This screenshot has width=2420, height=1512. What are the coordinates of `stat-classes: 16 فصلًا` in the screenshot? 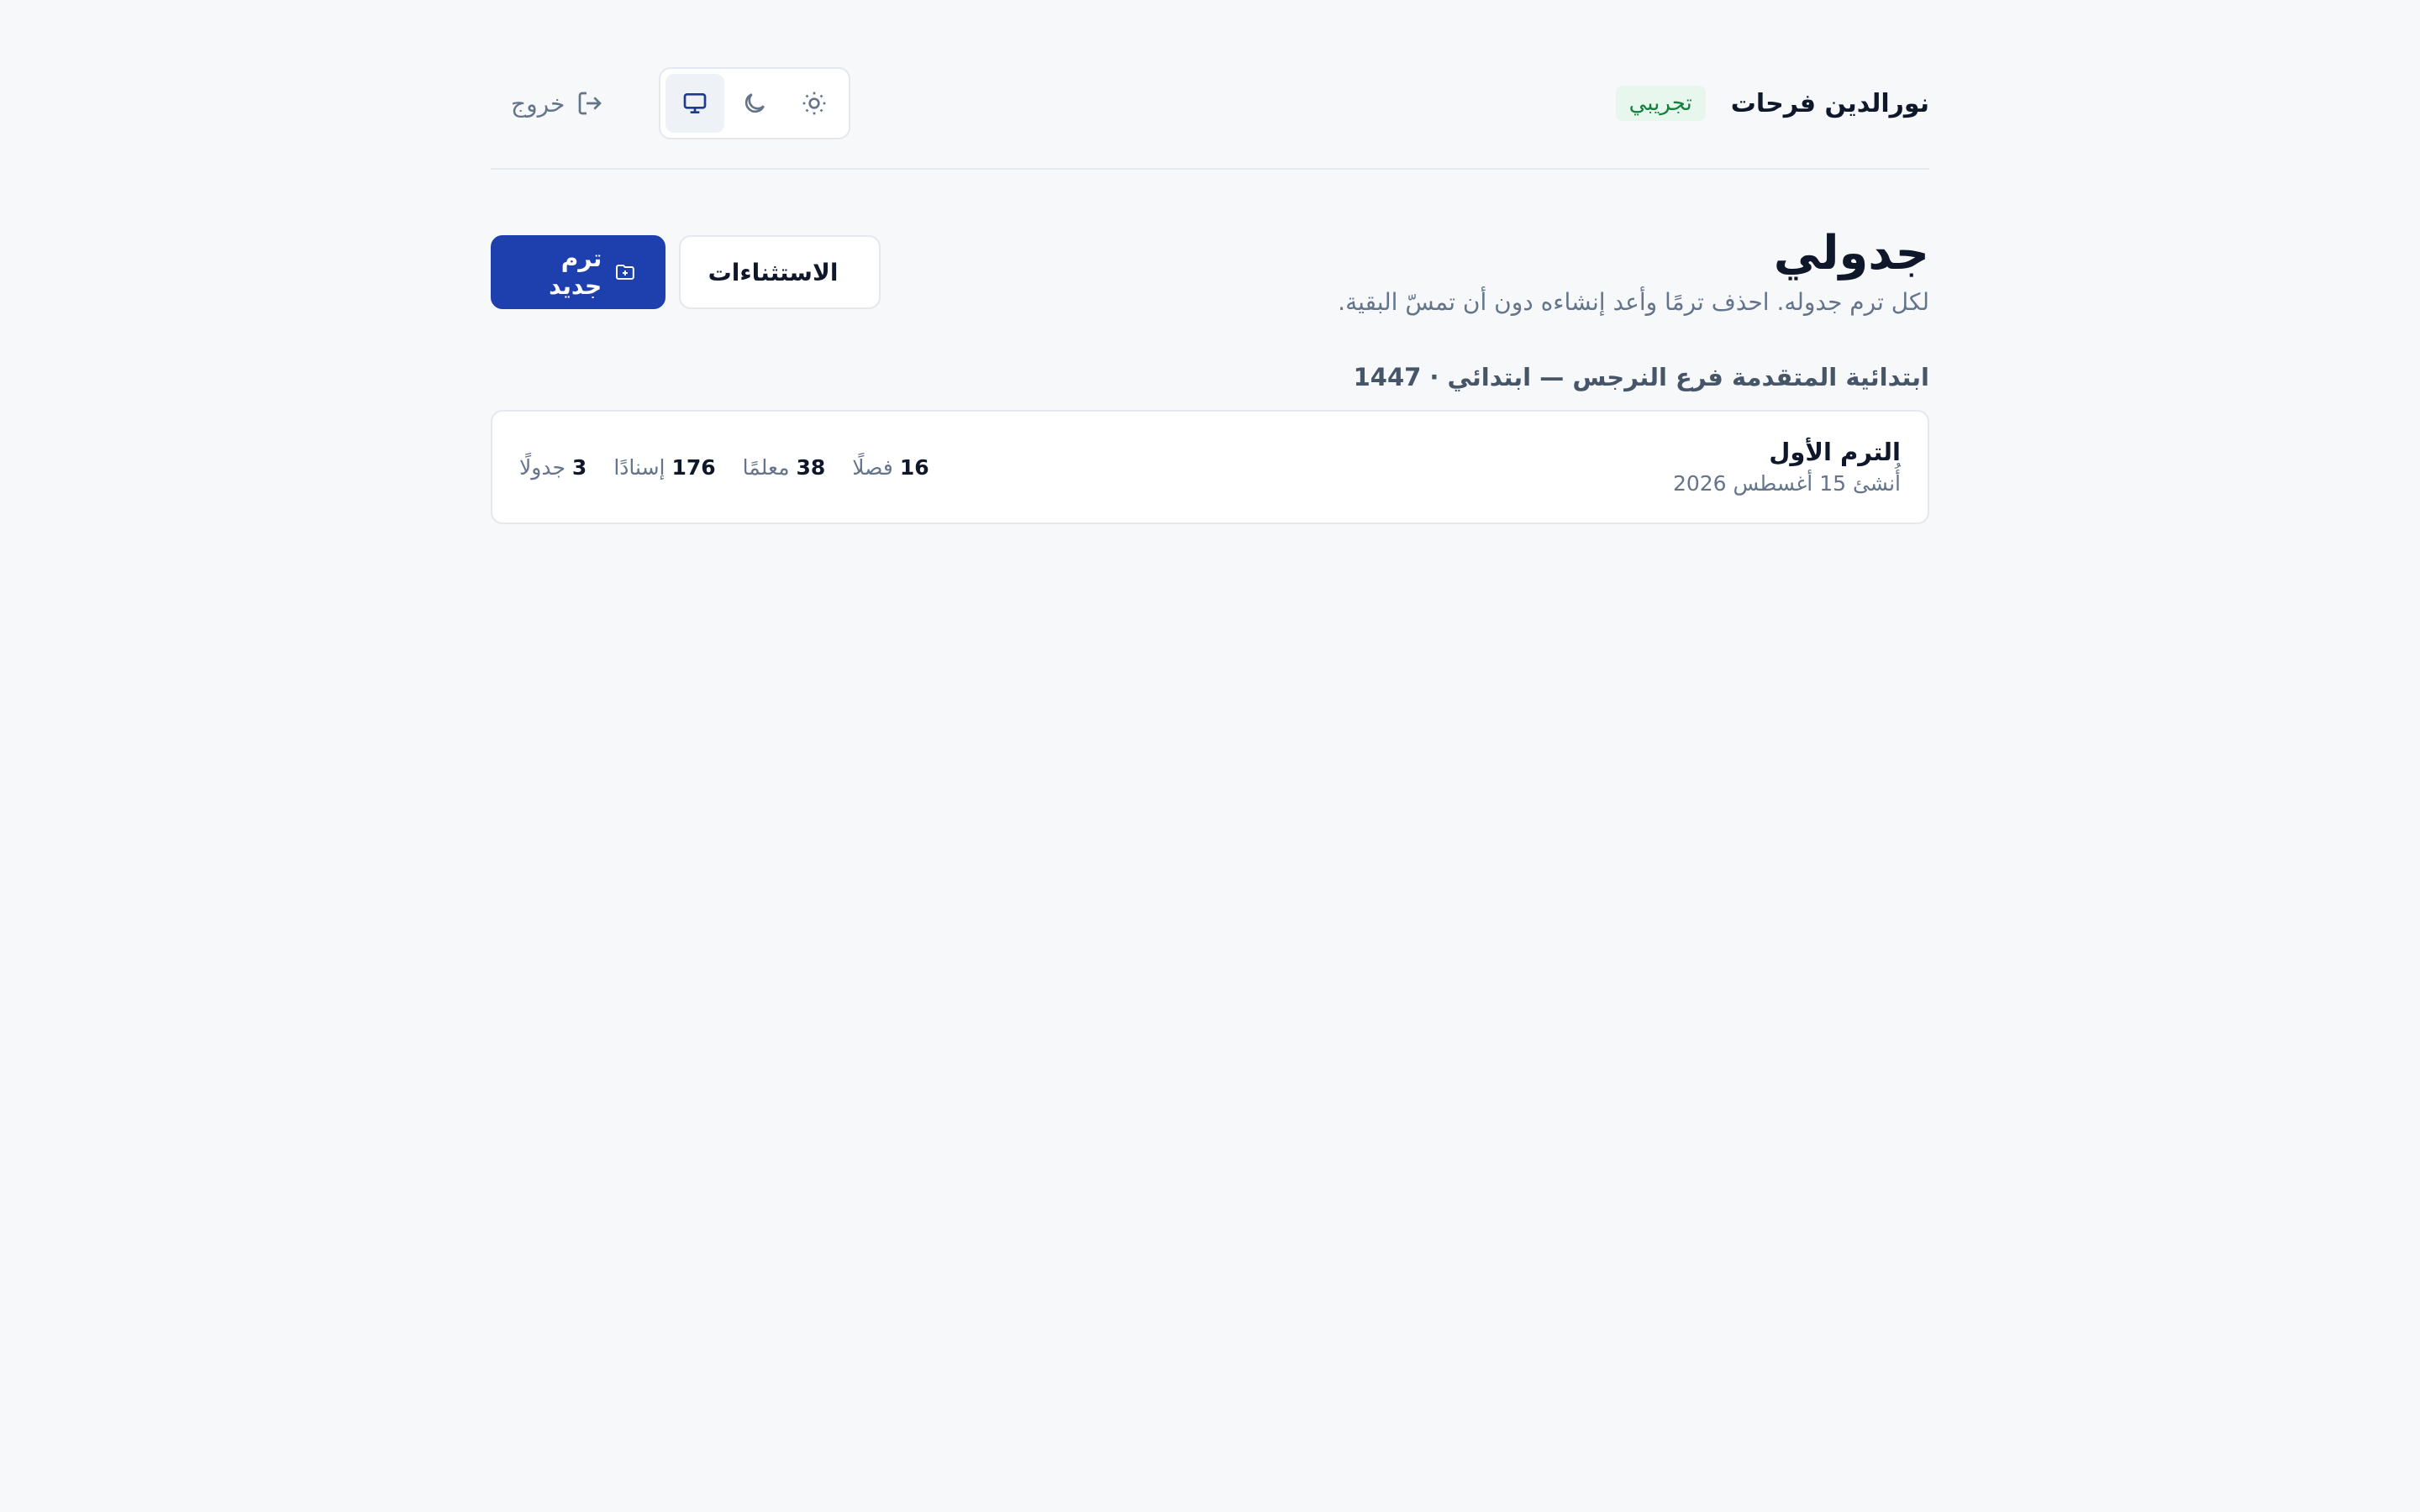 It's located at (891, 467).